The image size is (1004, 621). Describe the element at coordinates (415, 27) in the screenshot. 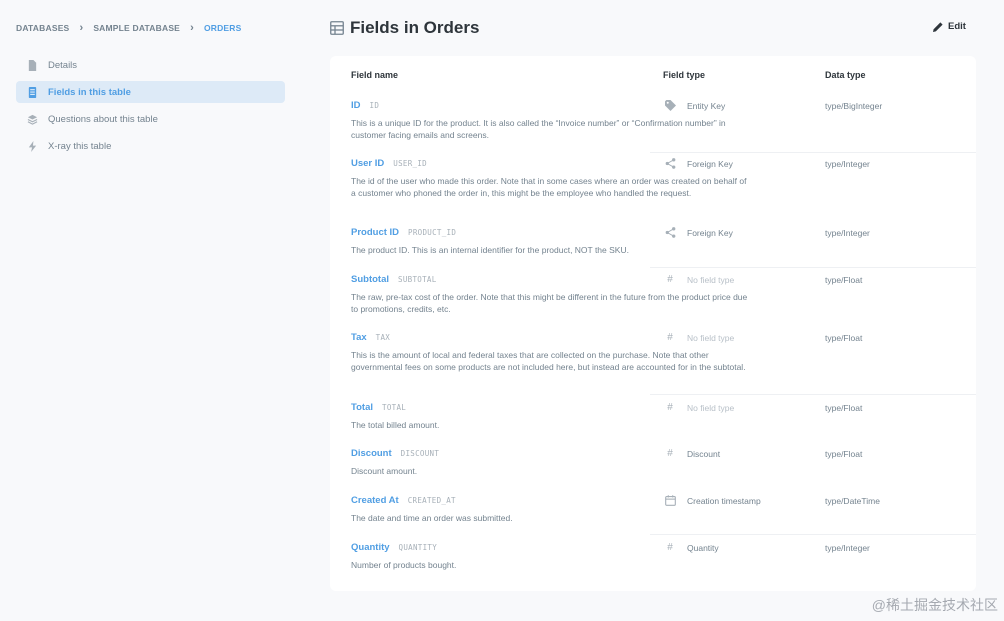

I see `page-title: Fields in Orders` at that location.